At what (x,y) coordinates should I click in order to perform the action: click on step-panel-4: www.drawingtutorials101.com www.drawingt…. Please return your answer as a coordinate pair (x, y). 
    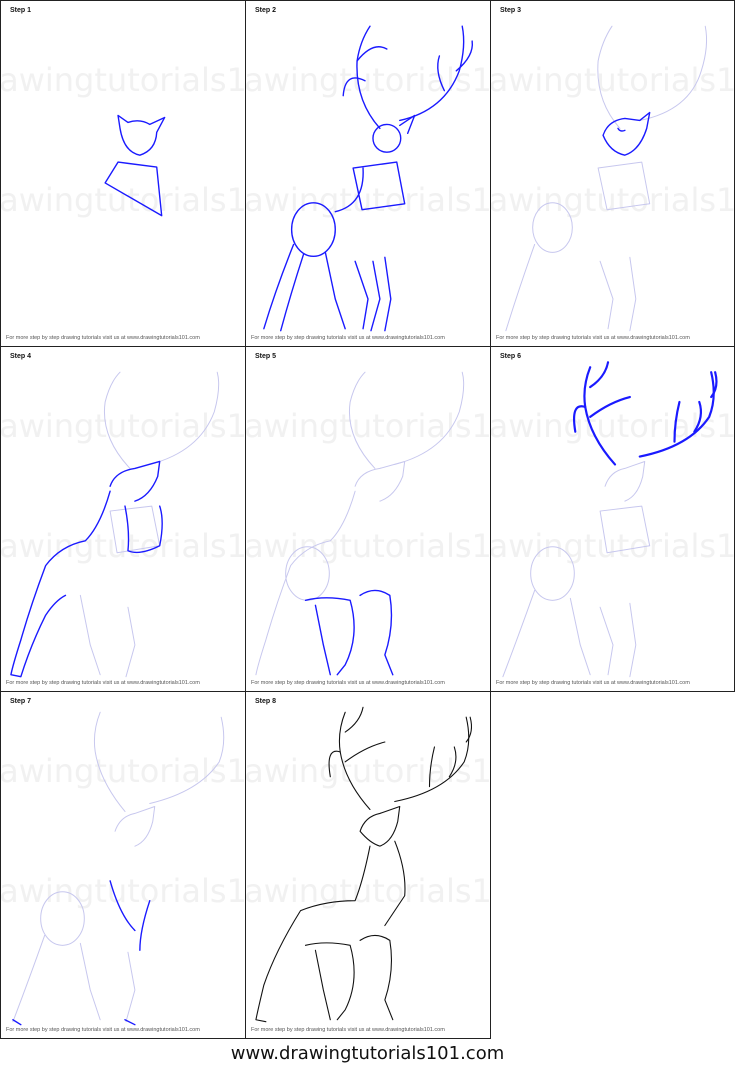
    Looking at the image, I should click on (123, 519).